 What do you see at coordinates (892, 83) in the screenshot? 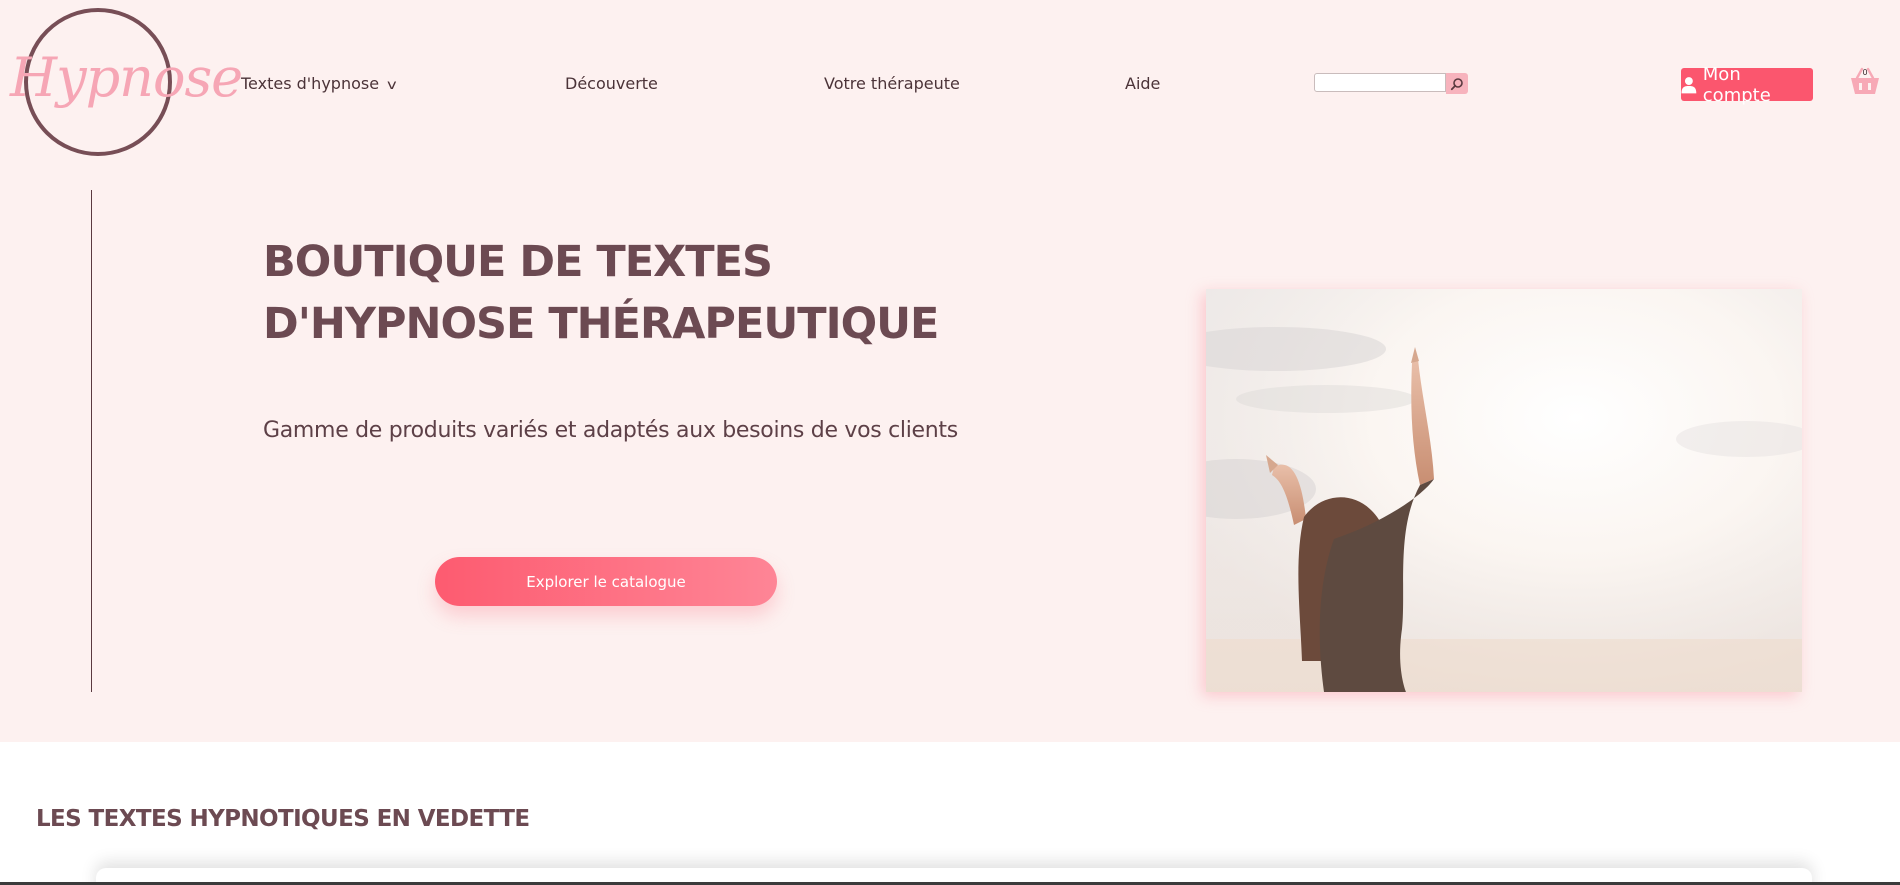
I see `nav-item-therapeute: Votre thérapeute` at bounding box center [892, 83].